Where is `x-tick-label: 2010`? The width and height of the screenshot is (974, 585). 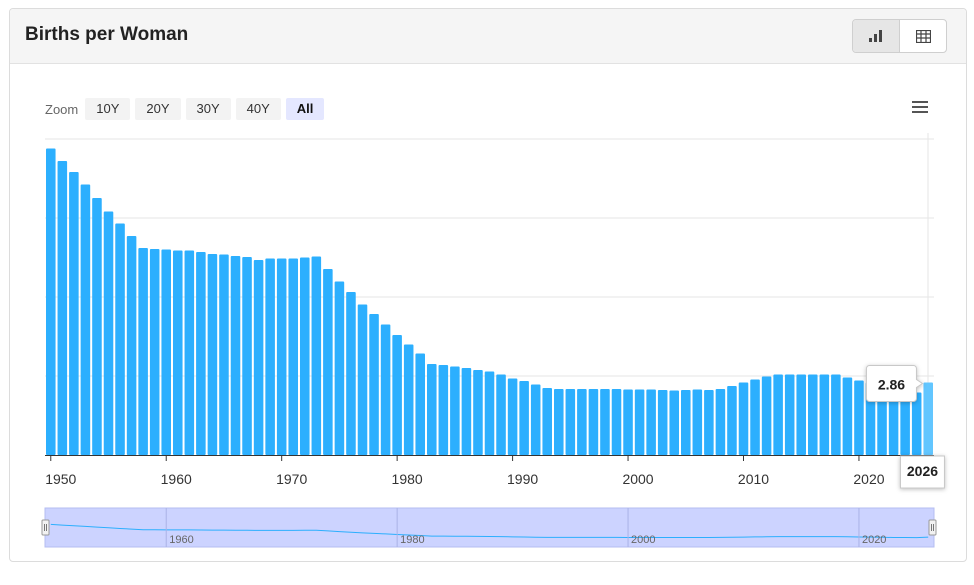 x-tick-label: 2010 is located at coordinates (753, 479).